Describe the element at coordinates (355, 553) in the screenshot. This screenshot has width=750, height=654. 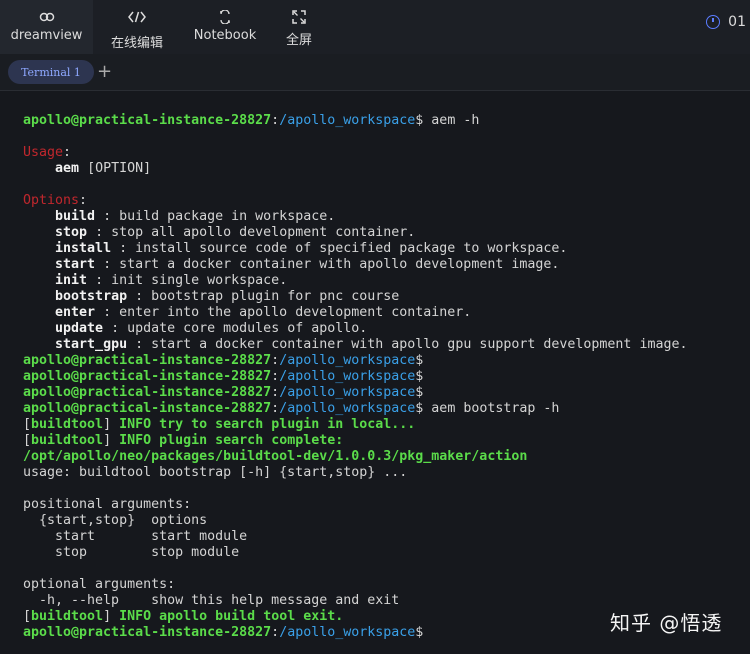
I see `terminal-line: stop stop module` at that location.